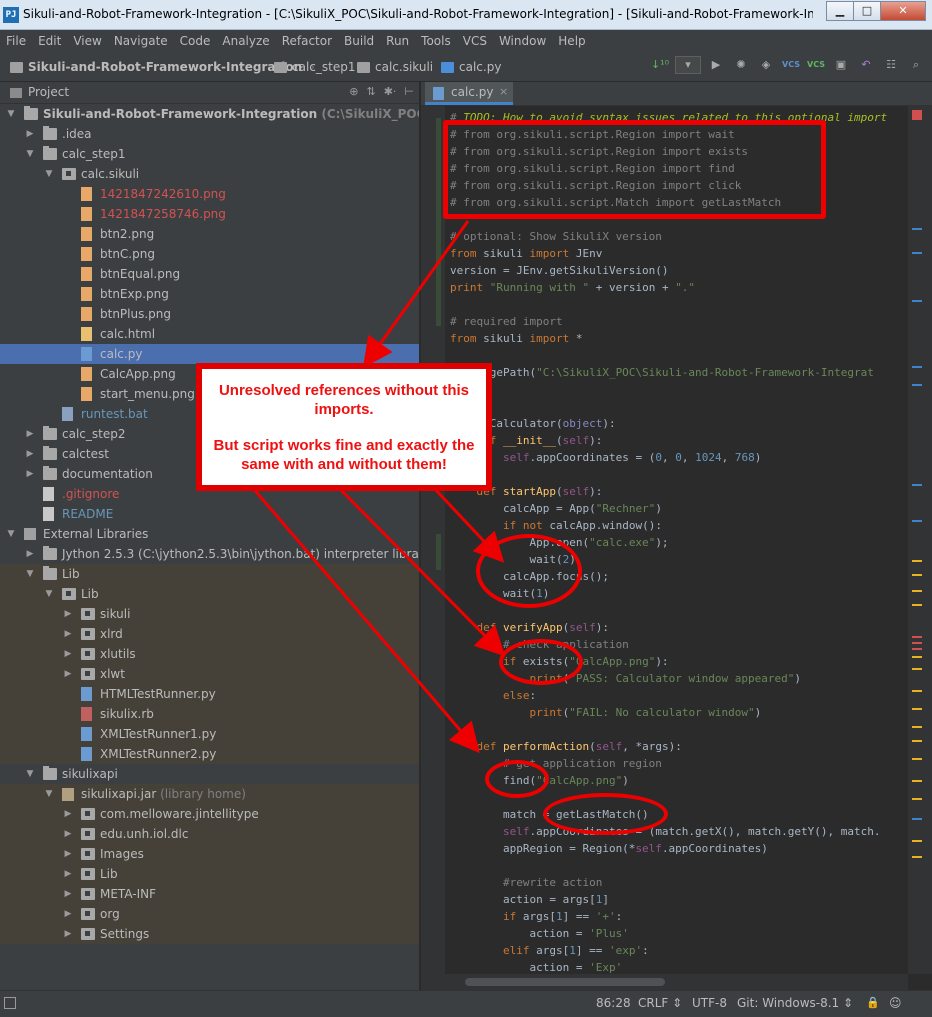 Image resolution: width=932 pixels, height=1017 pixels. I want to click on search-icon: ⌕, so click(916, 65).